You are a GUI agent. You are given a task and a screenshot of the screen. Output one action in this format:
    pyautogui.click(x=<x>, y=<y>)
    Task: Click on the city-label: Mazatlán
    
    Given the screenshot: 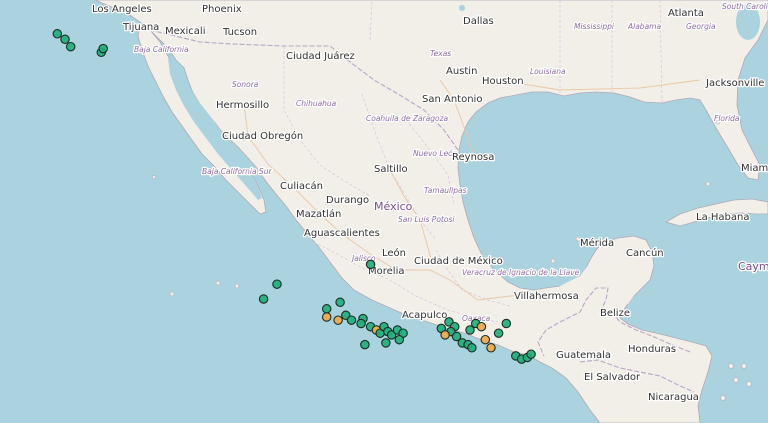 What is the action you would take?
    pyautogui.click(x=319, y=214)
    